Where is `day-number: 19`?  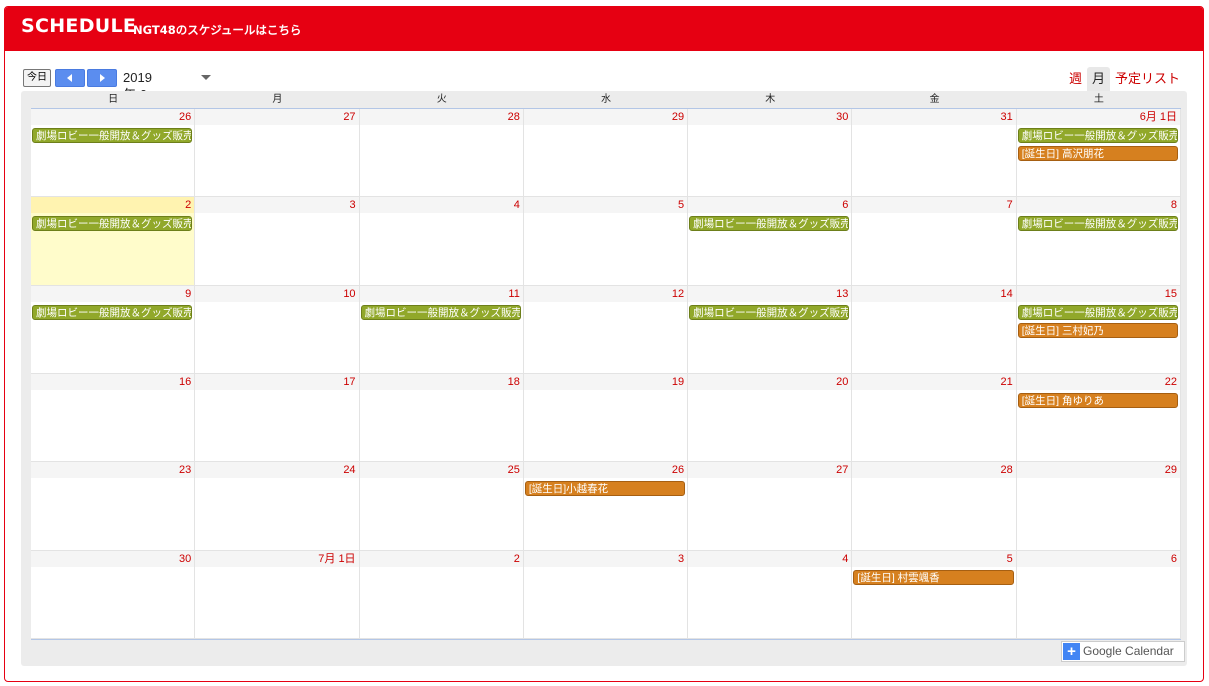 day-number: 19 is located at coordinates (605, 382).